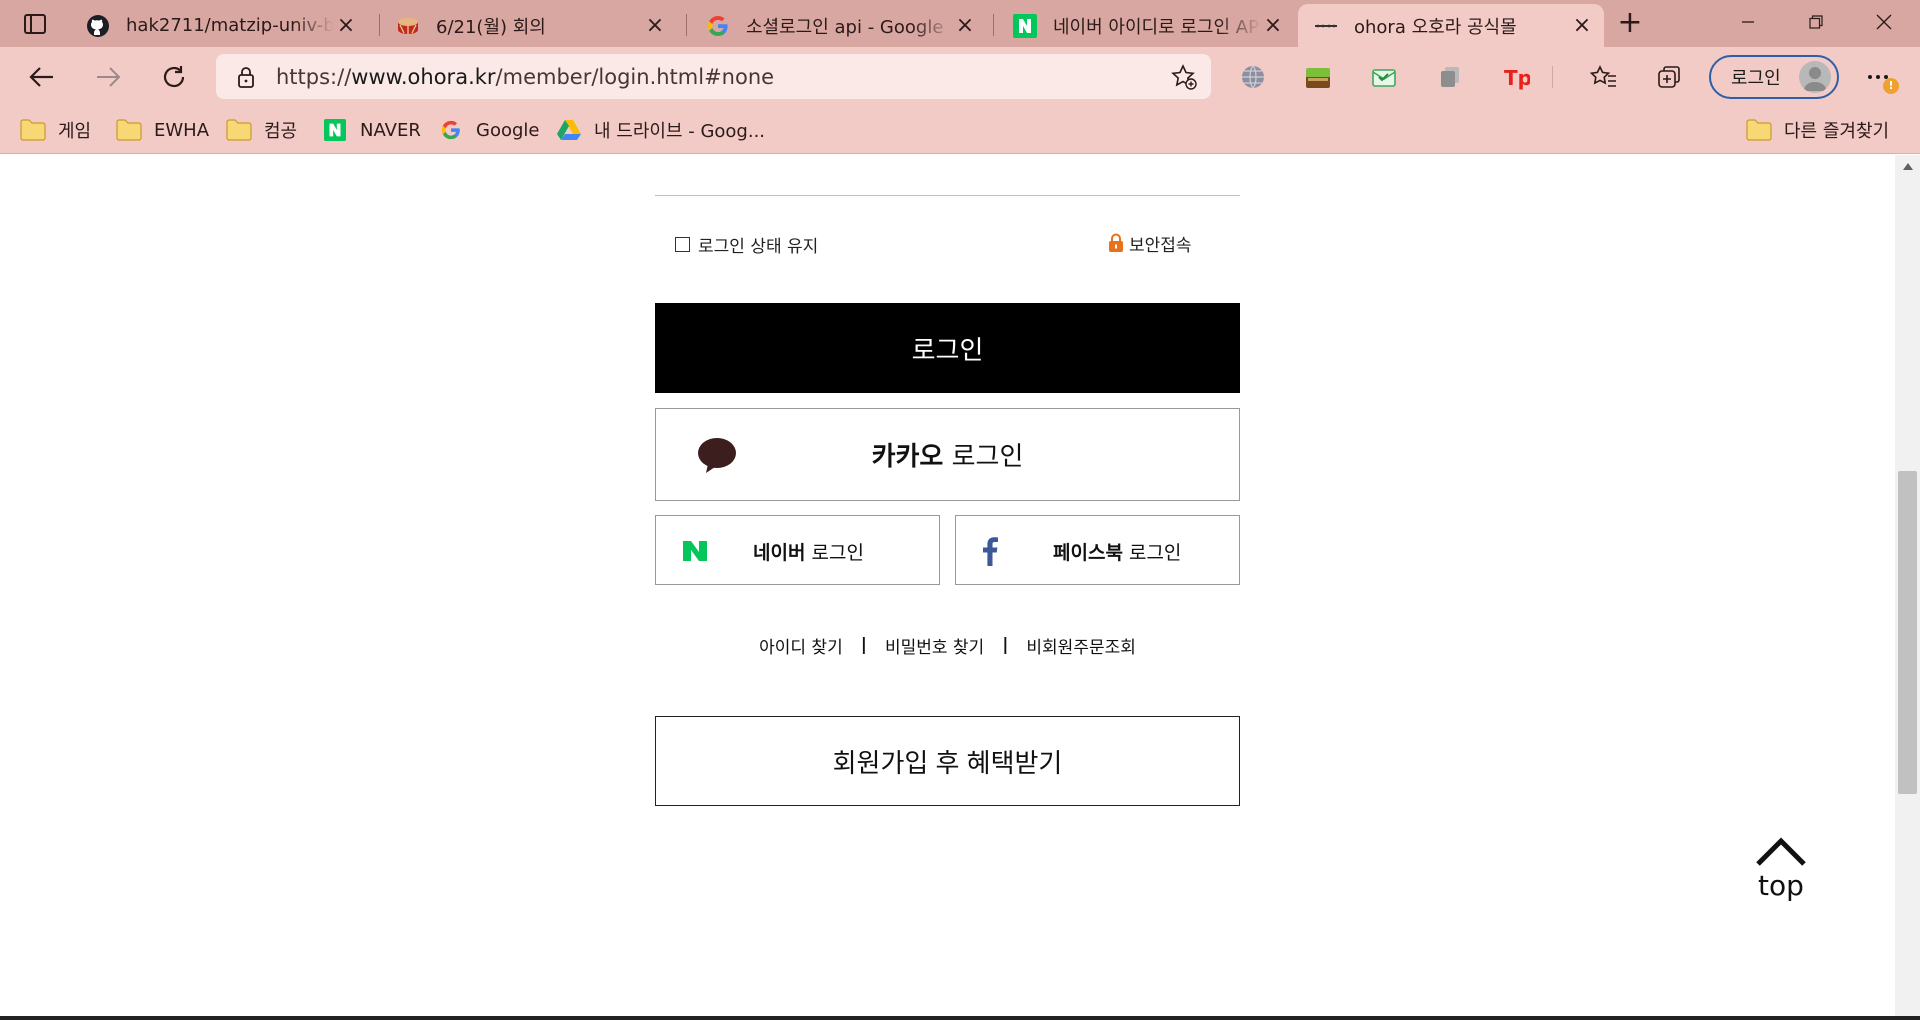 This screenshot has width=1920, height=1020. I want to click on find-id-link: 아이디 찾기, so click(801, 645).